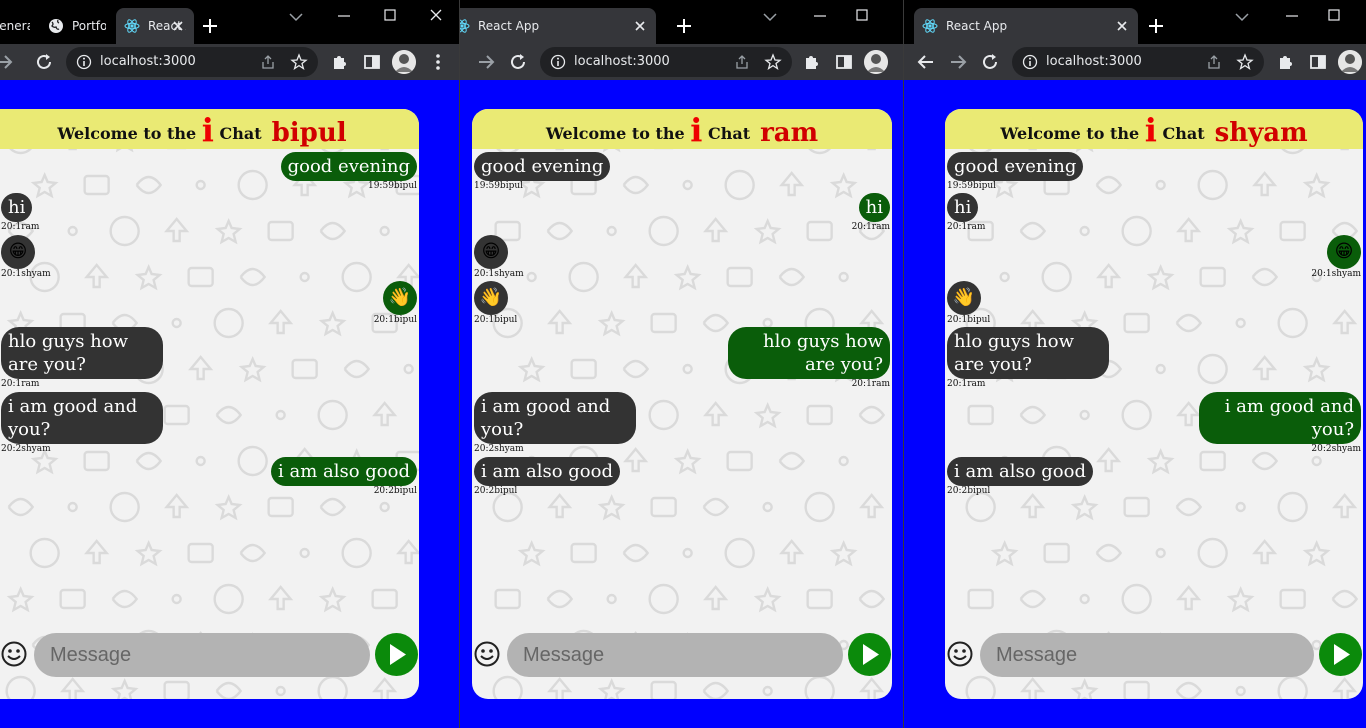 The height and width of the screenshot is (728, 1366). I want to click on message-bubble: hi, so click(17, 207).